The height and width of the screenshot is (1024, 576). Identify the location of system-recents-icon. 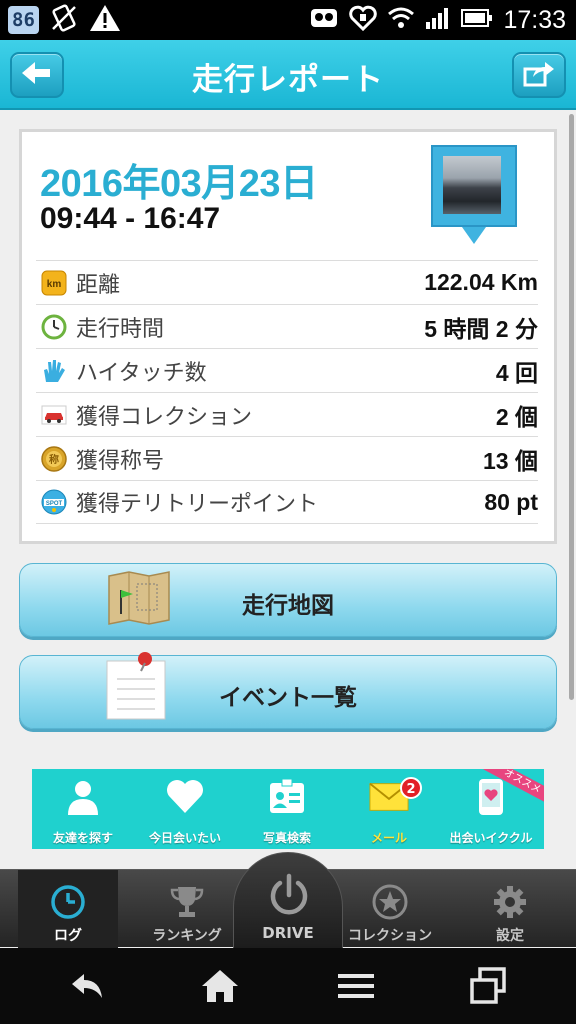
(488, 986).